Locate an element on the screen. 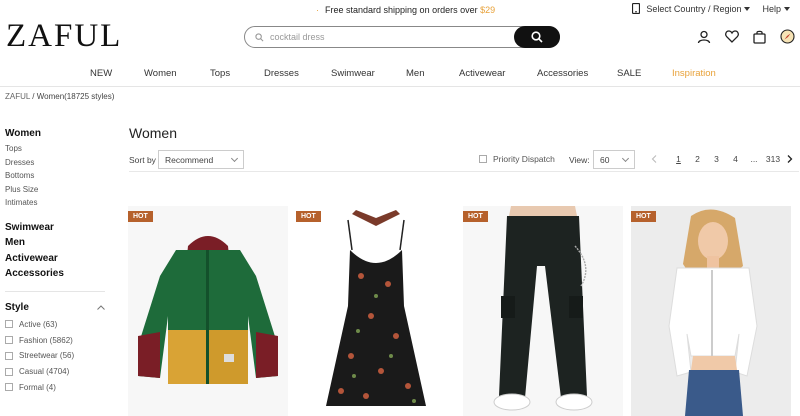  view-label: View: is located at coordinates (579, 160).